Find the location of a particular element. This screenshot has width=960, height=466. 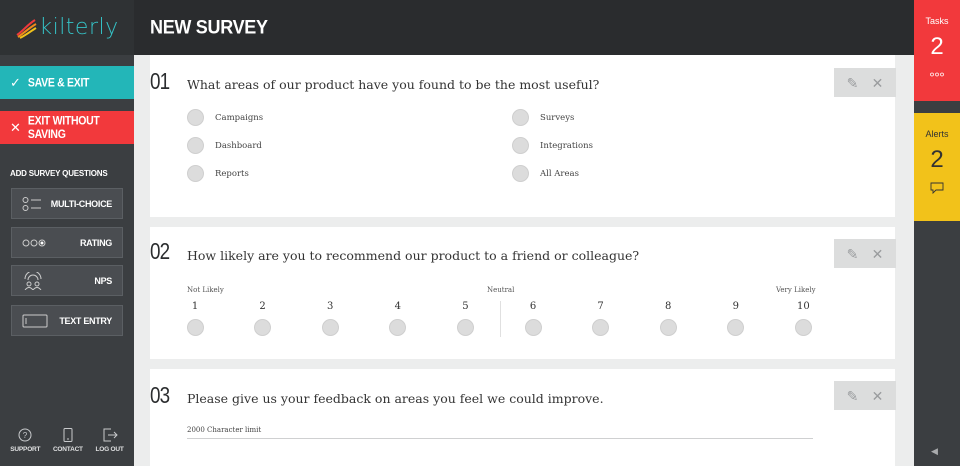

nps-icon is located at coordinates (33, 280).